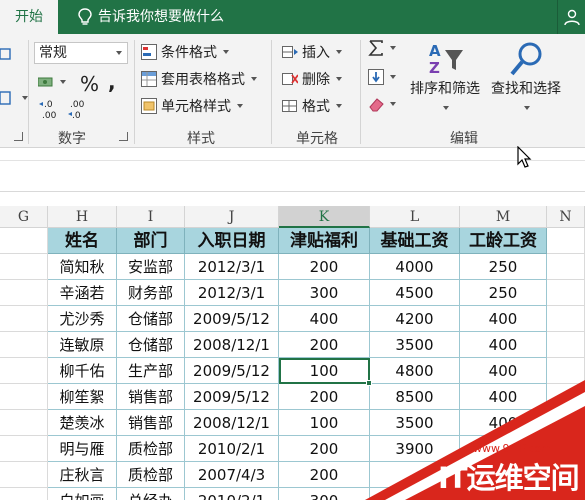  What do you see at coordinates (503, 241) in the screenshot?
I see `table-header-cell: 工龄工资` at bounding box center [503, 241].